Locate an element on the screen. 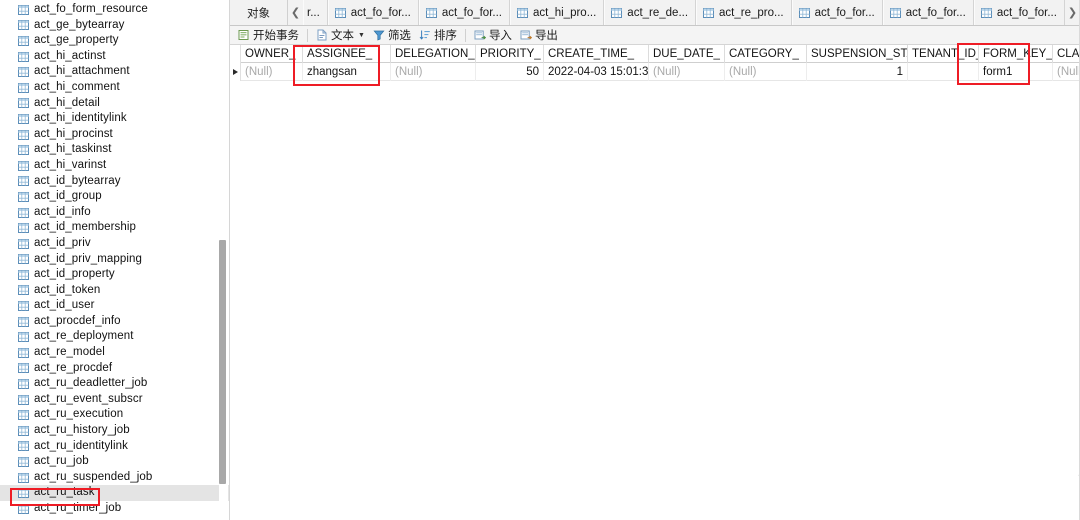 The height and width of the screenshot is (520, 1080). column-header-form-key-: FORM_KEY_ is located at coordinates (1016, 53).